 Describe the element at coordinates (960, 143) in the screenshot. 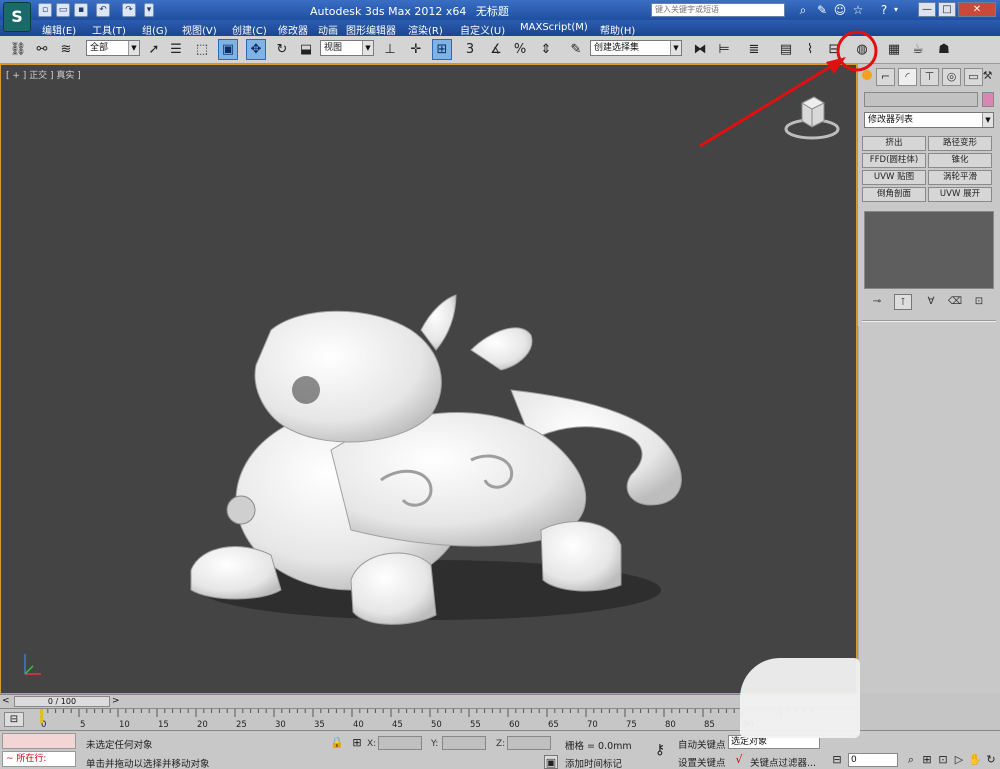

I see `modifier-path-deform-button: 路径变形` at that location.